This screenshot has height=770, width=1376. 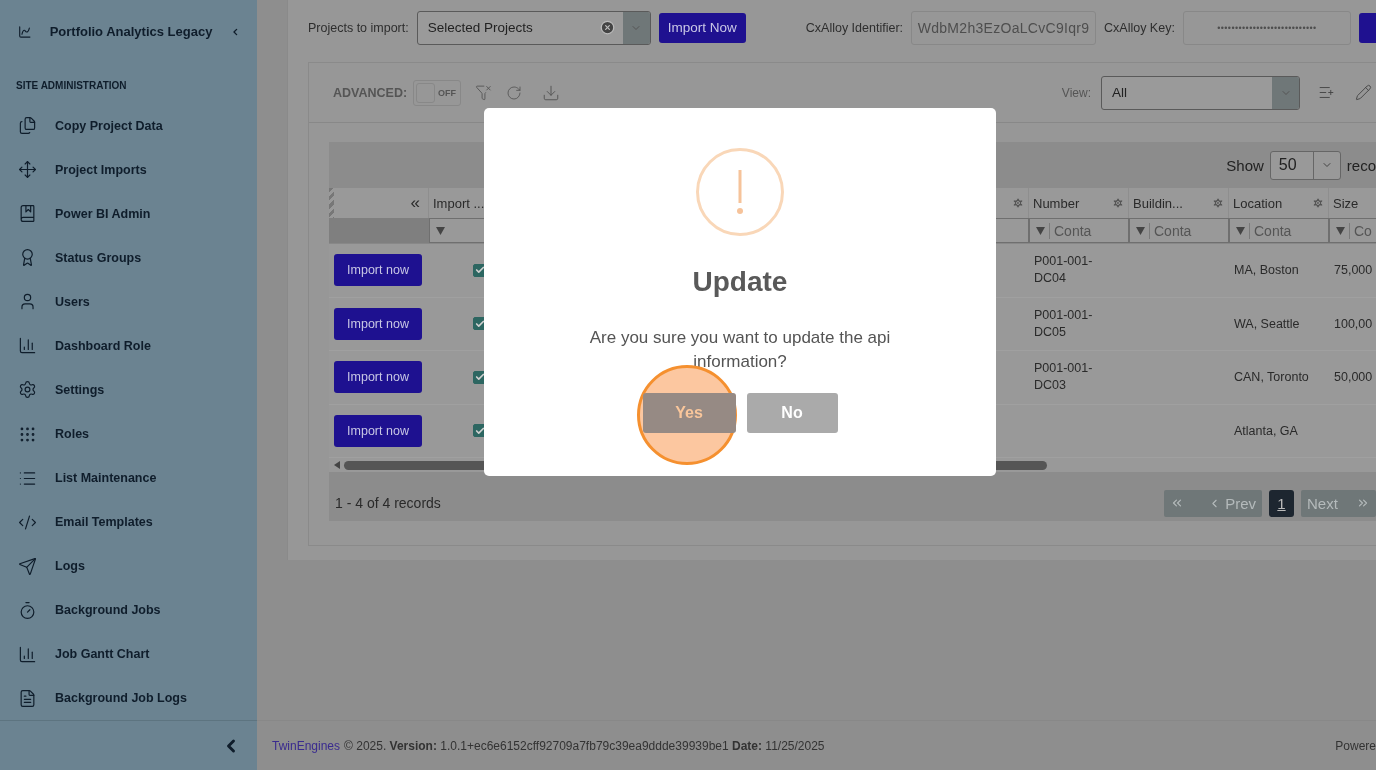 What do you see at coordinates (689, 413) in the screenshot?
I see `yes-button: Yes` at bounding box center [689, 413].